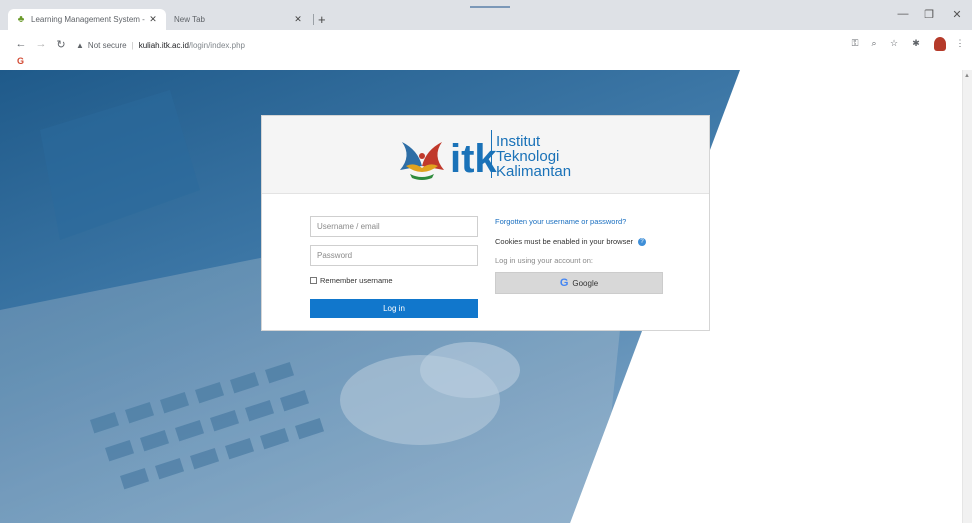 The image size is (972, 523). Describe the element at coordinates (916, 43) in the screenshot. I see `extensions-icon: ✱` at that location.